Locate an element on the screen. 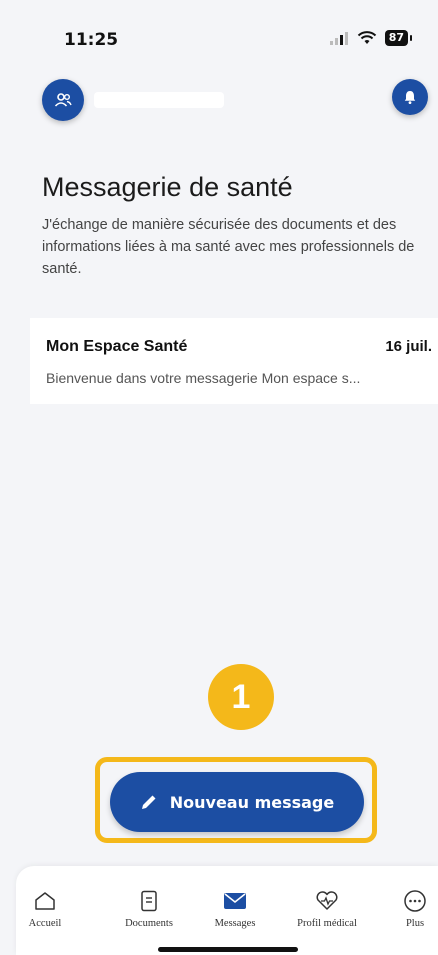  bell-icon is located at coordinates (410, 97).